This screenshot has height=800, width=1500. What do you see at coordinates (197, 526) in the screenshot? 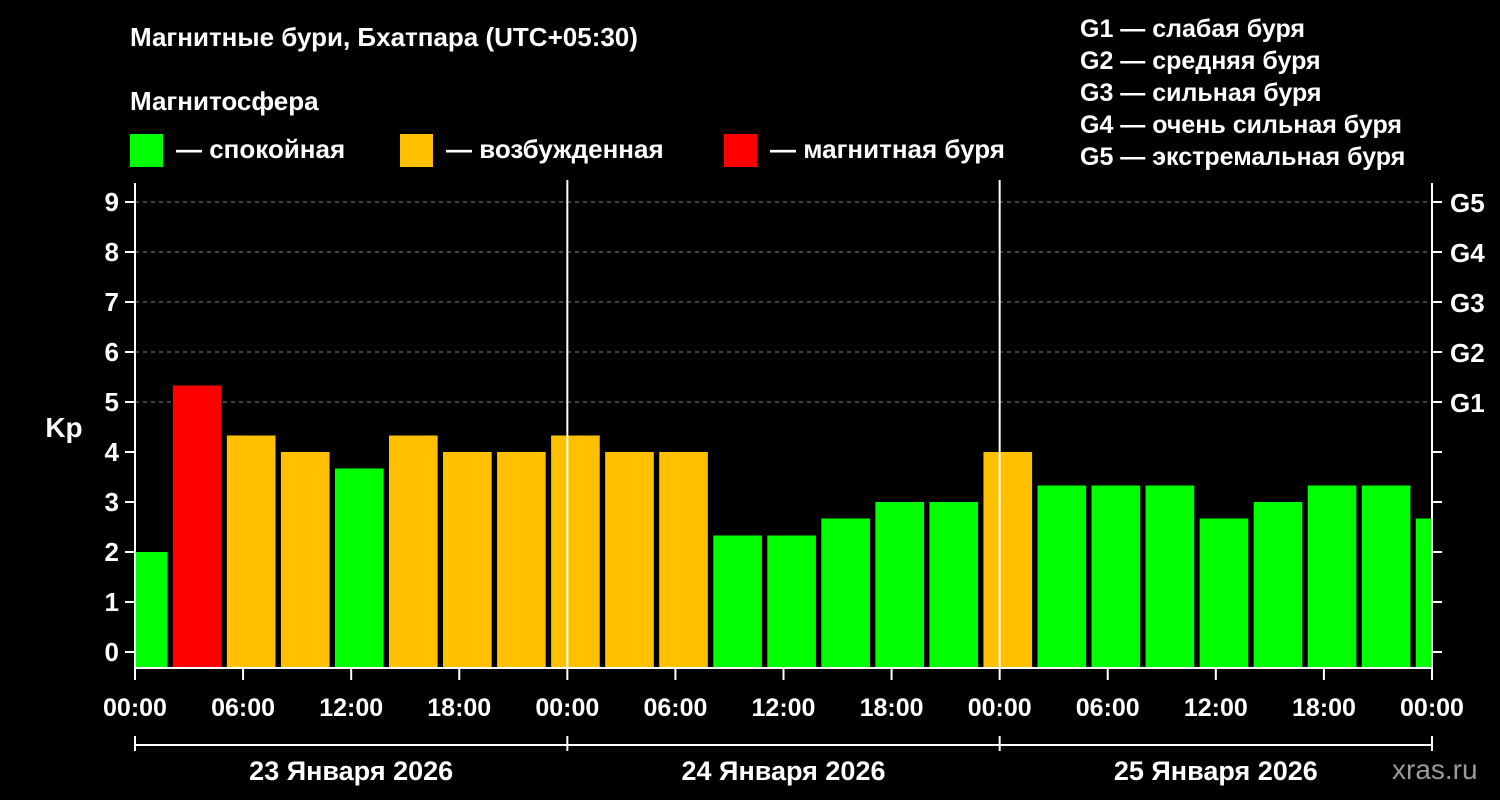
I see `kp-bar-storm` at bounding box center [197, 526].